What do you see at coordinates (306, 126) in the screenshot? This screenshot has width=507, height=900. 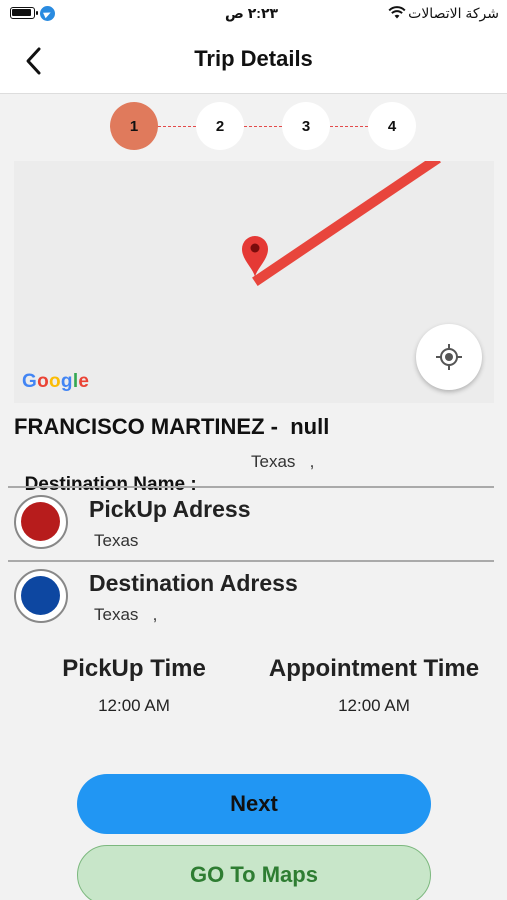 I see `step-3: 3` at bounding box center [306, 126].